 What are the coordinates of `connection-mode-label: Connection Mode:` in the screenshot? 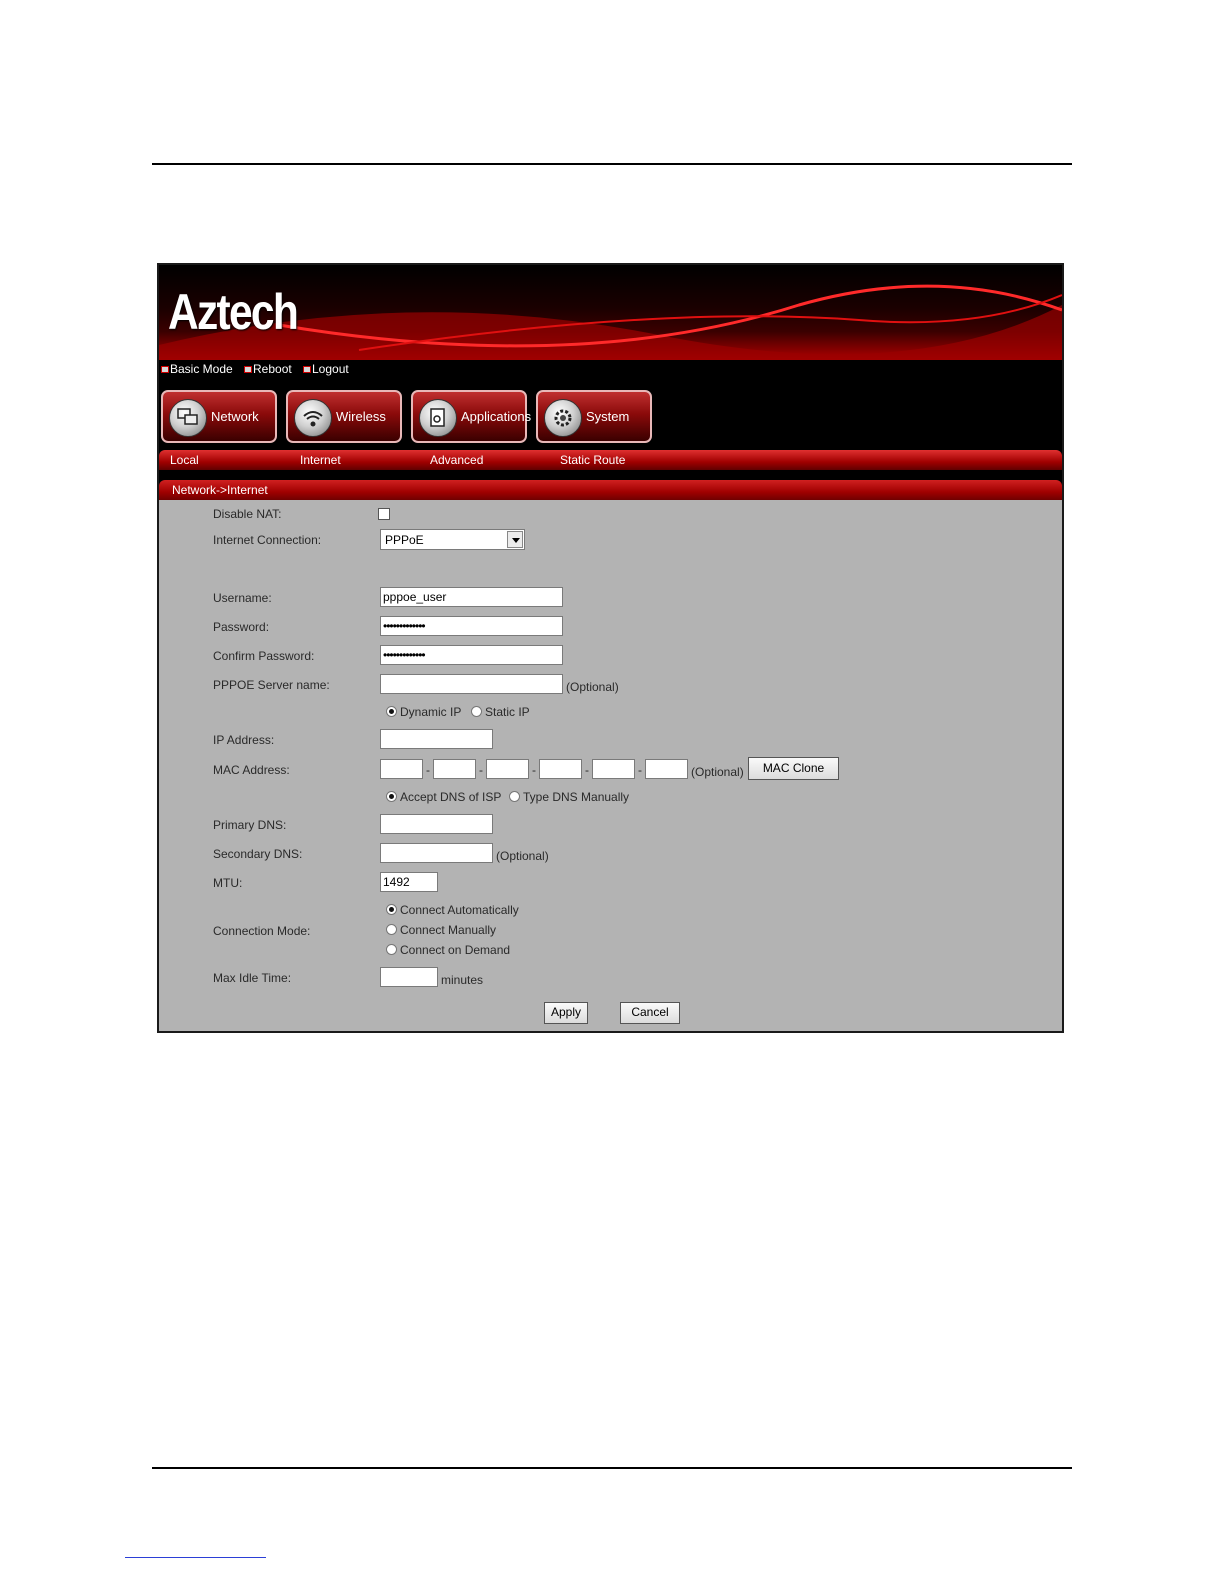 It's located at (262, 931).